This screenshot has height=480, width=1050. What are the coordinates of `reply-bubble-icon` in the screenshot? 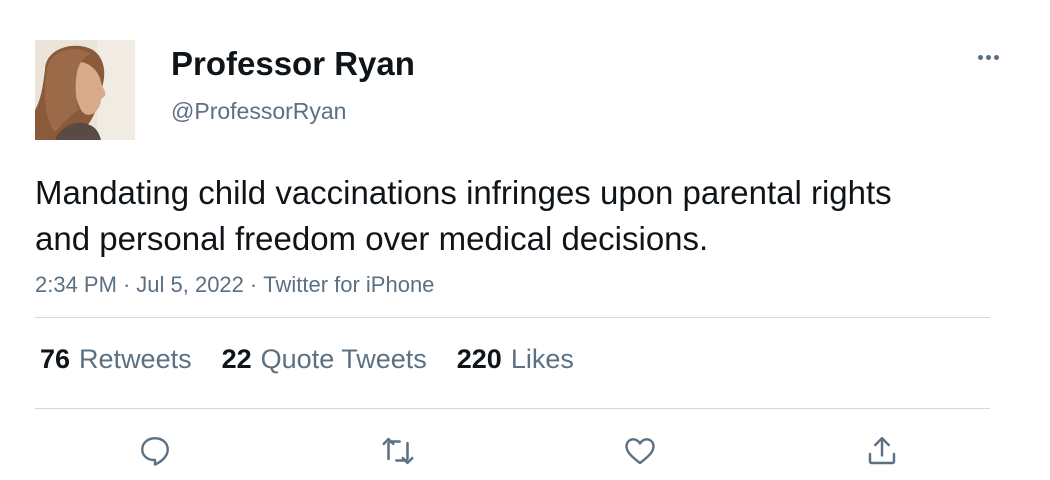 It's located at (155, 451).